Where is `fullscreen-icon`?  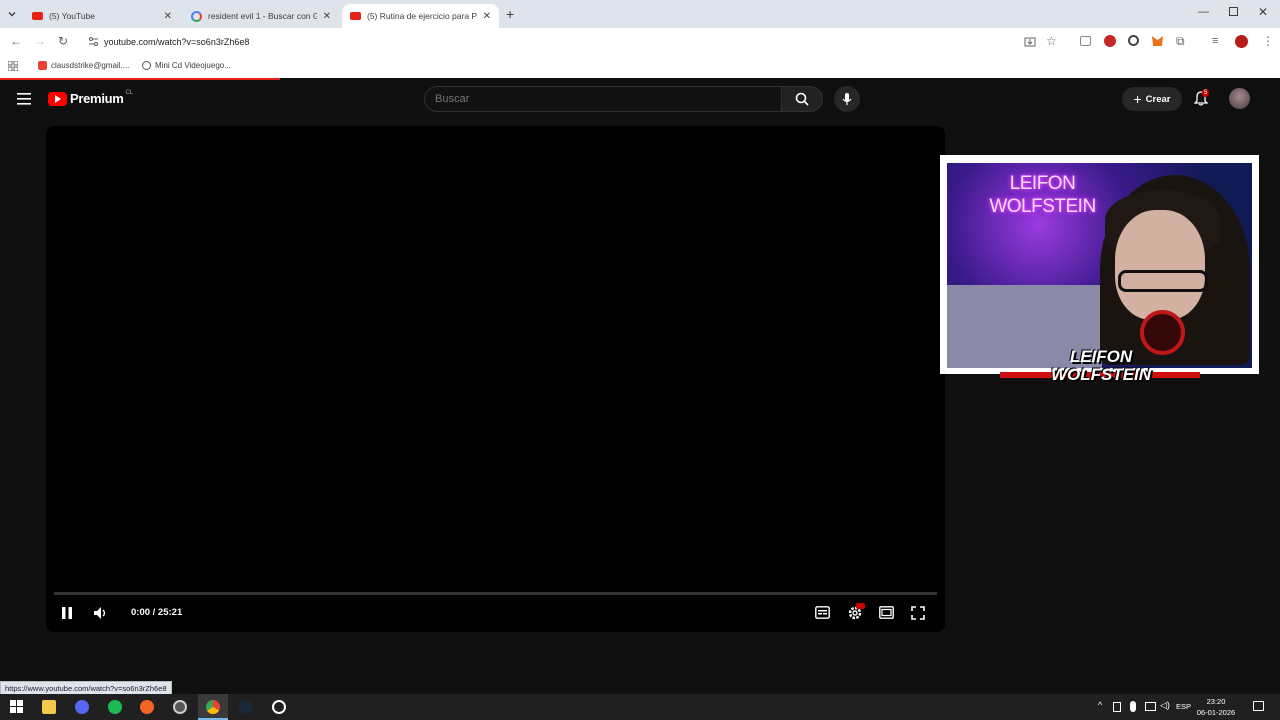 fullscreen-icon is located at coordinates (918, 613).